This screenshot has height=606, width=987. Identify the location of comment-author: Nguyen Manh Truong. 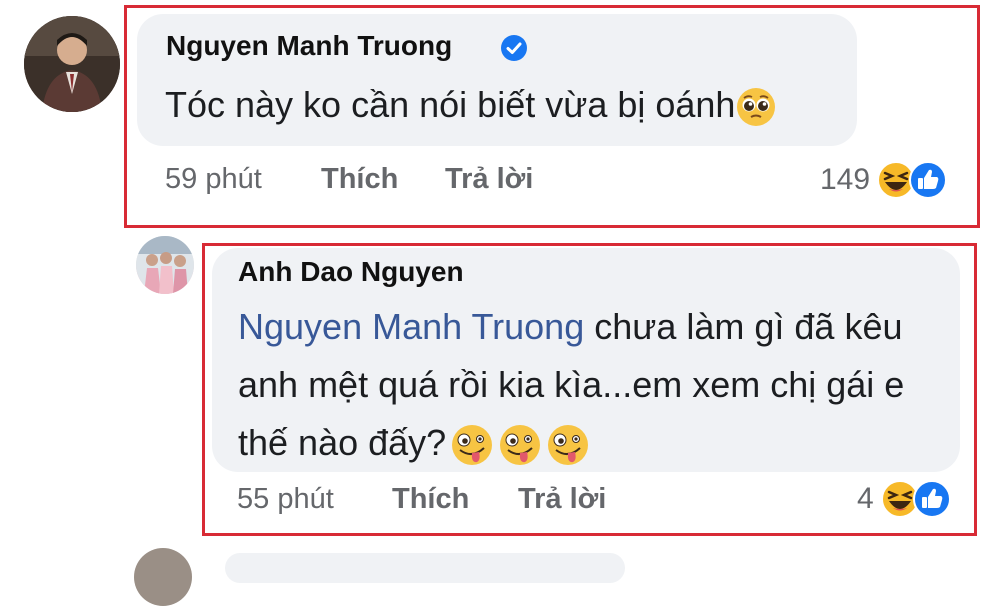
(309, 46).